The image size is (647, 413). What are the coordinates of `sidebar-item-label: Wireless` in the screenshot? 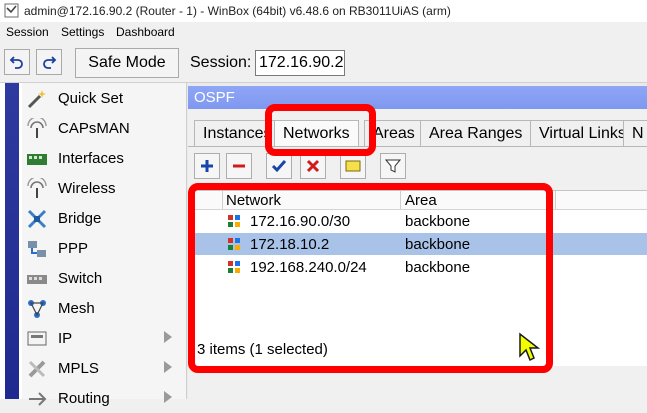 It's located at (87, 188).